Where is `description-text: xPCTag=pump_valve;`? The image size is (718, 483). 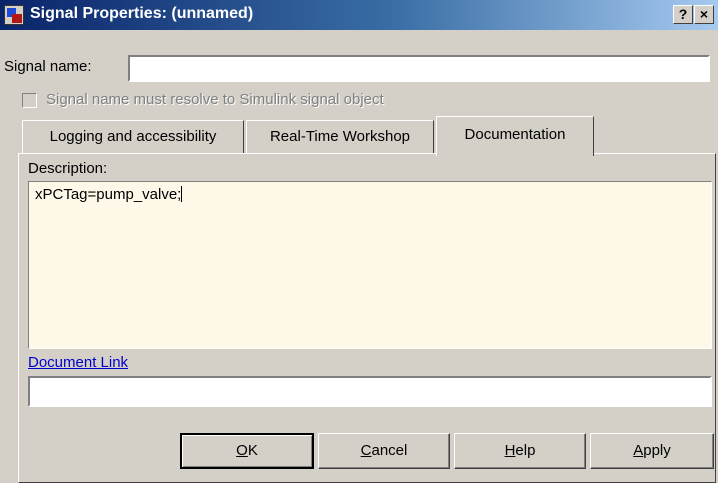 description-text: xPCTag=pump_valve; is located at coordinates (108, 194).